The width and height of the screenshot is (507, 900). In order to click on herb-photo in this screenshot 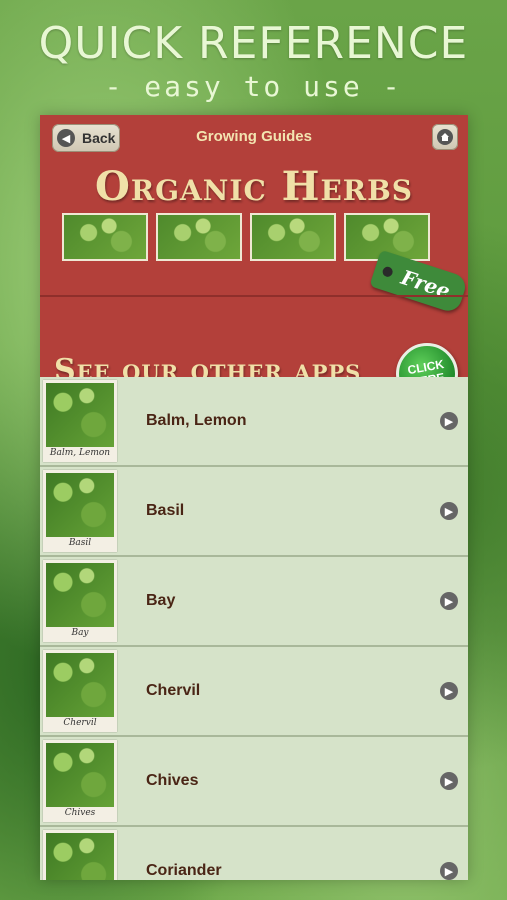, I will do `click(80, 855)`.